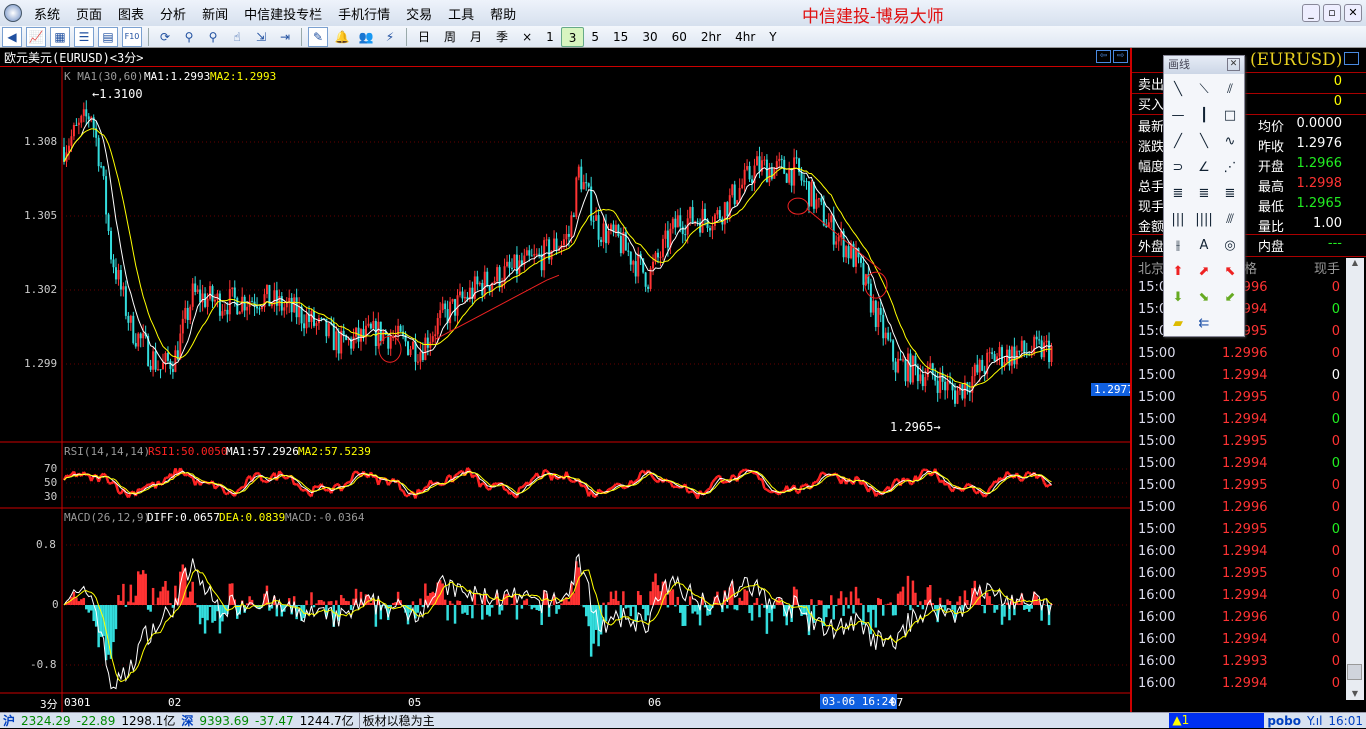 The height and width of the screenshot is (729, 1366). I want to click on draw-line-icon: ✎, so click(318, 37).